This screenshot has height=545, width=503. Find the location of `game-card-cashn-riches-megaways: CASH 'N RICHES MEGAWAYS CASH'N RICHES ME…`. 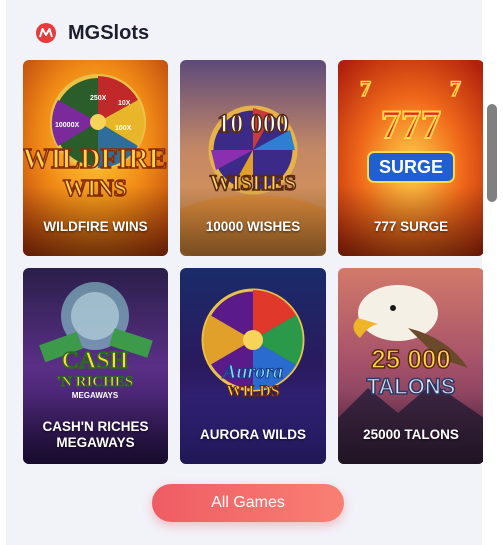

game-card-cashn-riches-megaways: CASH 'N RICHES MEGAWAYS CASH'N RICHES ME… is located at coordinates (95, 366).